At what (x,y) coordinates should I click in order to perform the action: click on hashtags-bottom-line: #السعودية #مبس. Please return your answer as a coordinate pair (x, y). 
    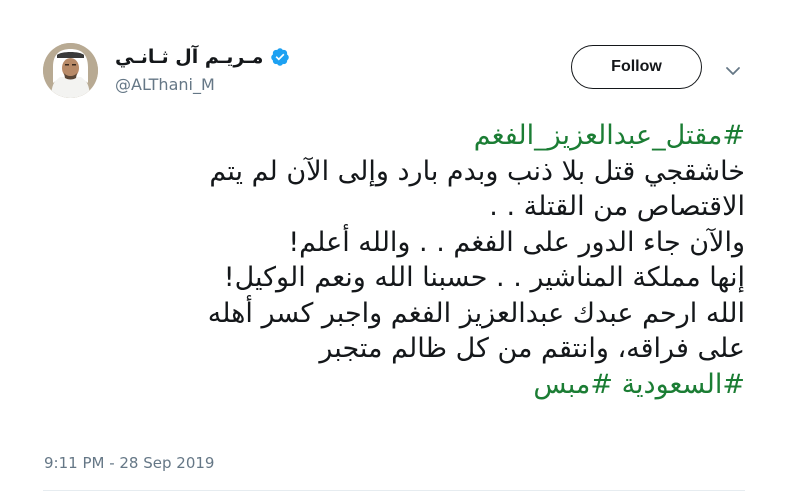
    Looking at the image, I should click on (385, 385).